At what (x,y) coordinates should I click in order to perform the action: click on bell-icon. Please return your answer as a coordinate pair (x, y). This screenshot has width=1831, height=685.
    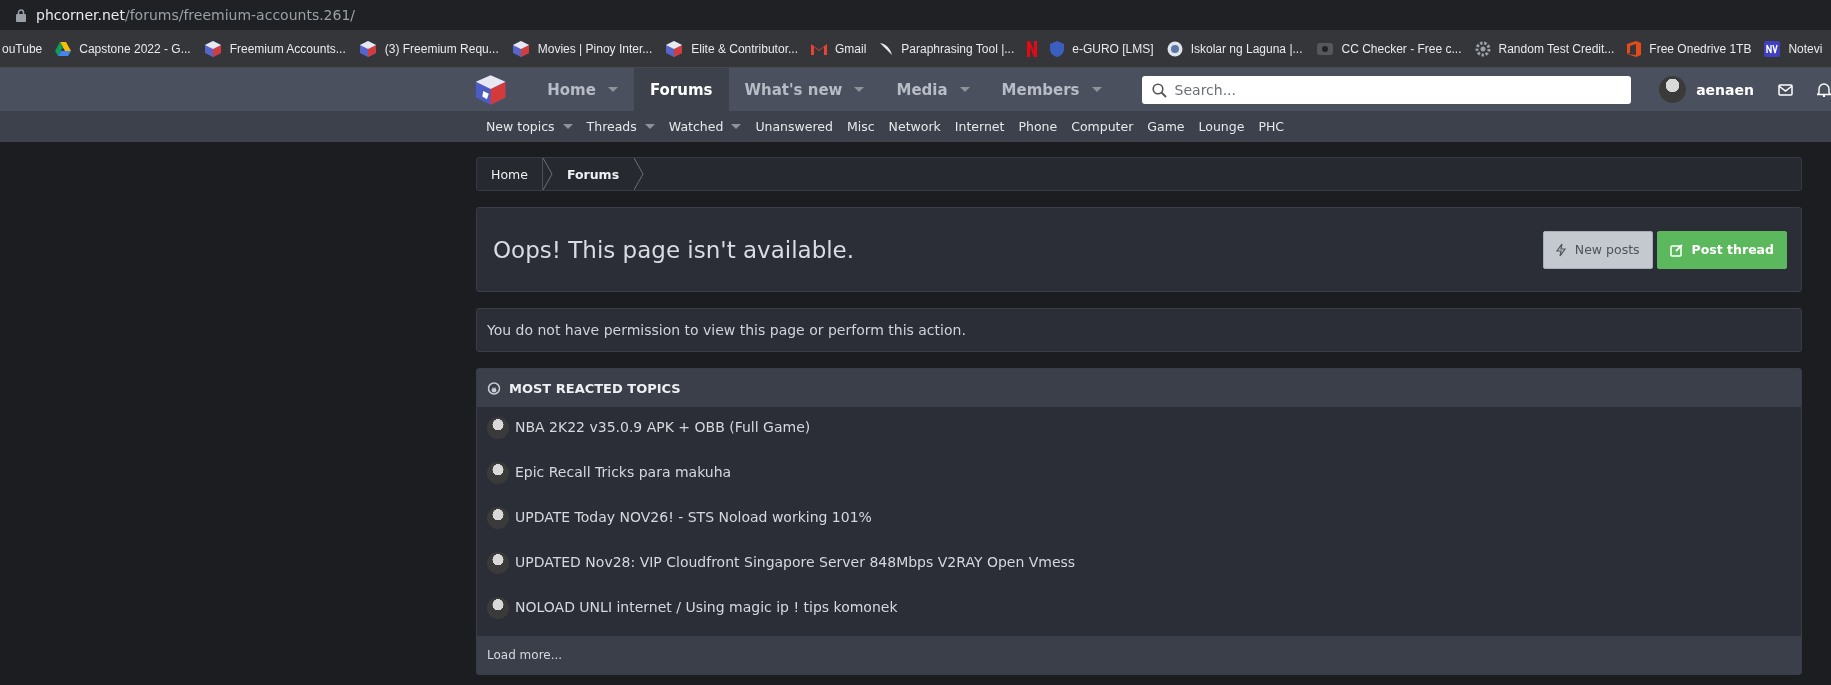
    Looking at the image, I should click on (1824, 89).